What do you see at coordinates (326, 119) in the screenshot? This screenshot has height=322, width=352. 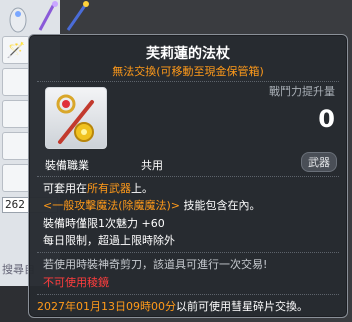 I see `combat-power-value: 0` at bounding box center [326, 119].